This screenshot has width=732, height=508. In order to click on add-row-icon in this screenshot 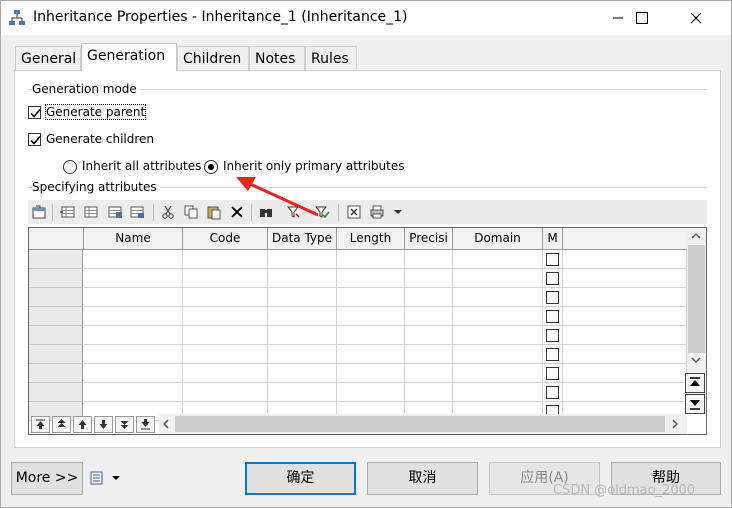, I will do `click(67, 212)`.